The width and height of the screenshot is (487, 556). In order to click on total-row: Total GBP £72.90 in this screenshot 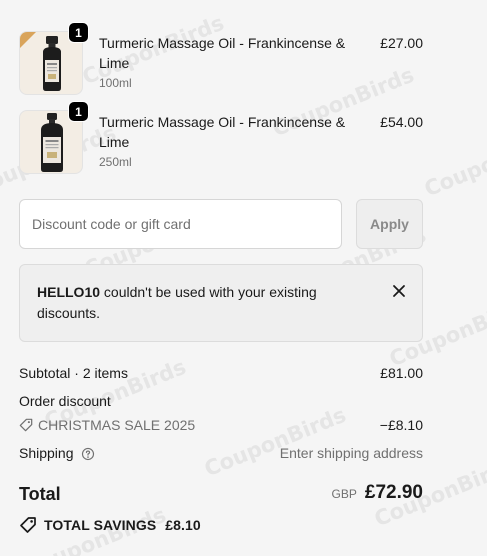, I will do `click(221, 495)`.